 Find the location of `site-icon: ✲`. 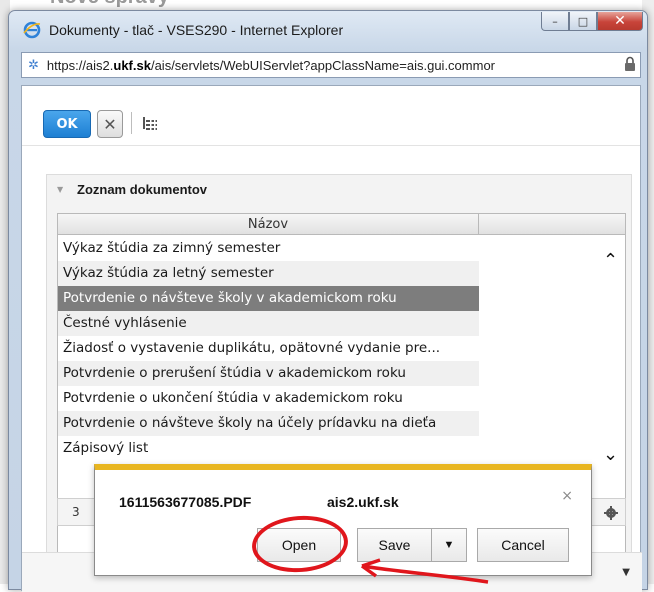

site-icon: ✲ is located at coordinates (33, 64).